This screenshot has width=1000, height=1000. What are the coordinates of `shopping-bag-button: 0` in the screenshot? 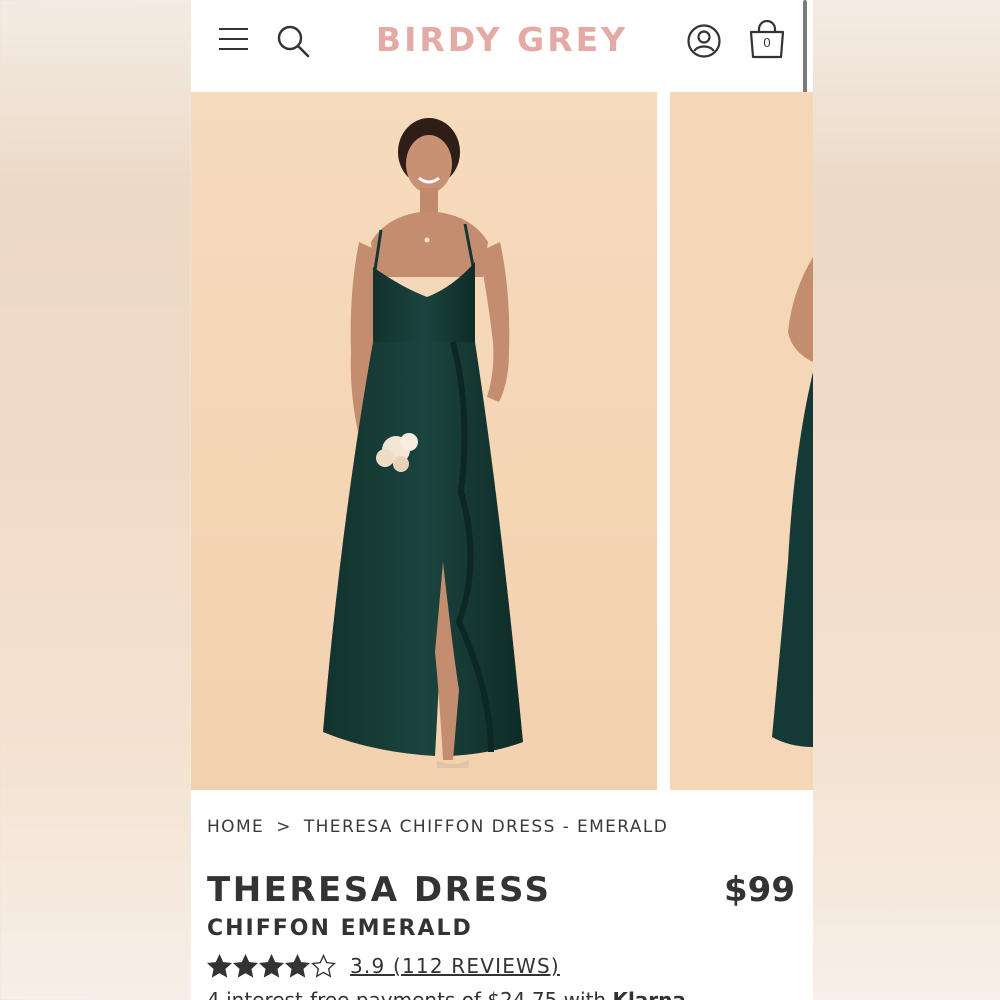 It's located at (767, 39).